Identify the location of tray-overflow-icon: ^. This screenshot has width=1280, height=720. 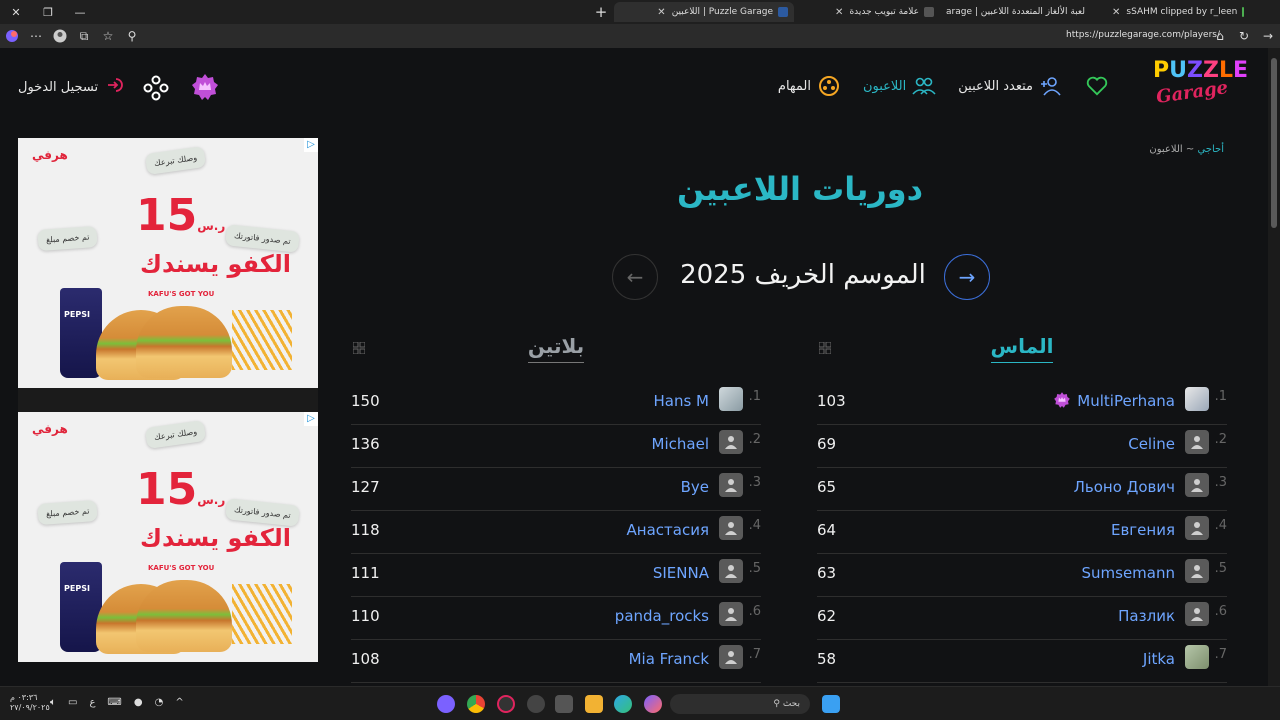
(179, 702).